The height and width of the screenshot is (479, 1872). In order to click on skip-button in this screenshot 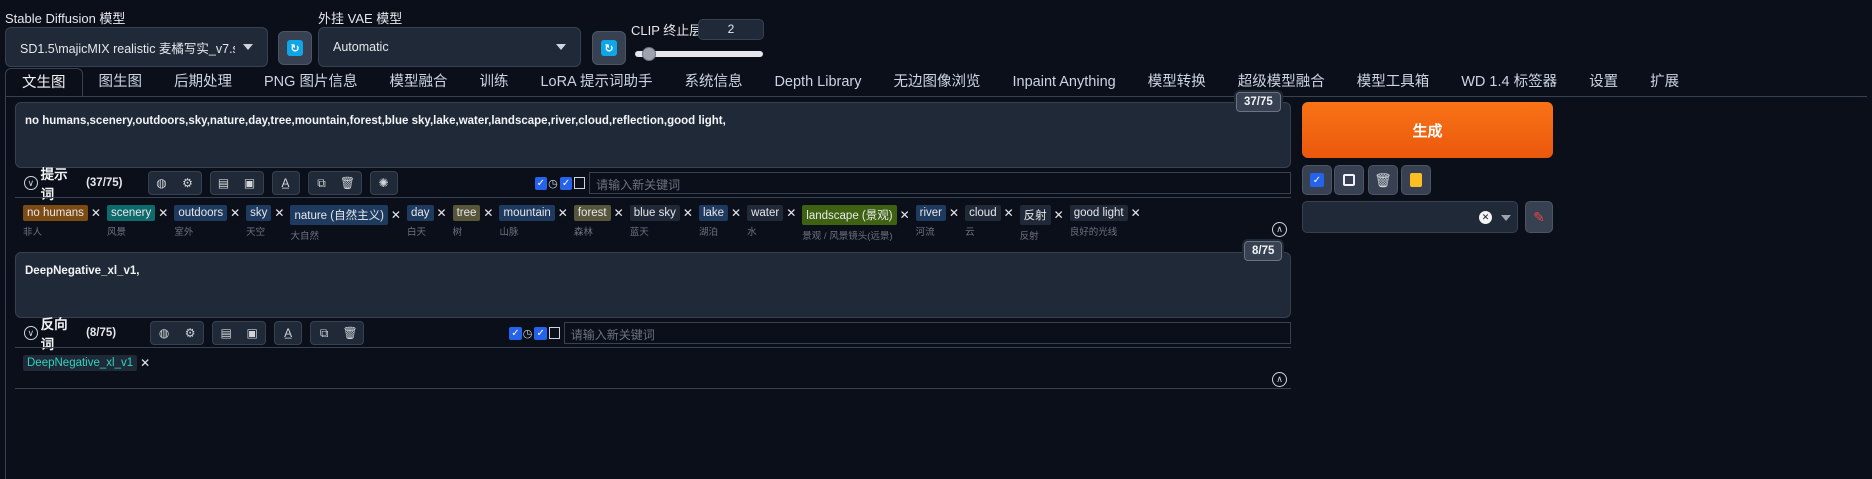, I will do `click(1349, 180)`.